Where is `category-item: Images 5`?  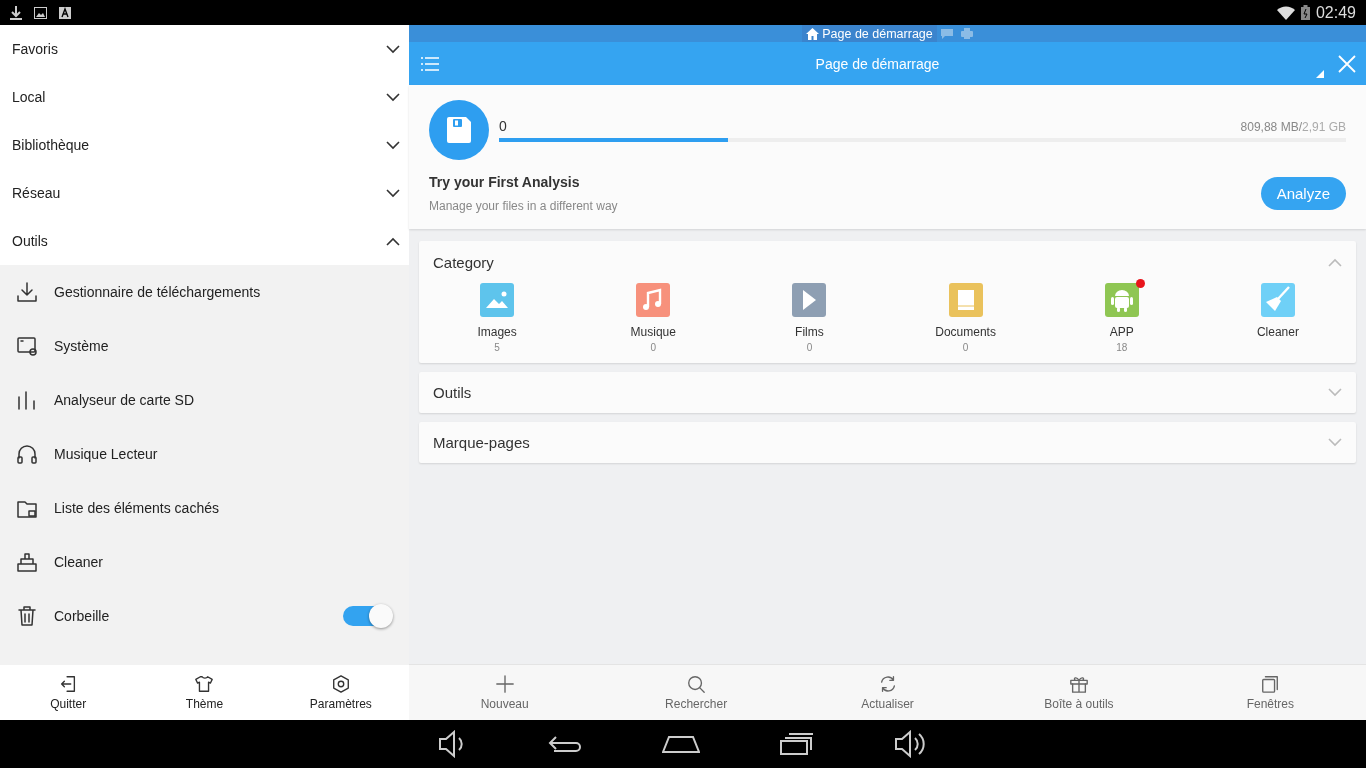
category-item: Images 5 is located at coordinates (497, 318).